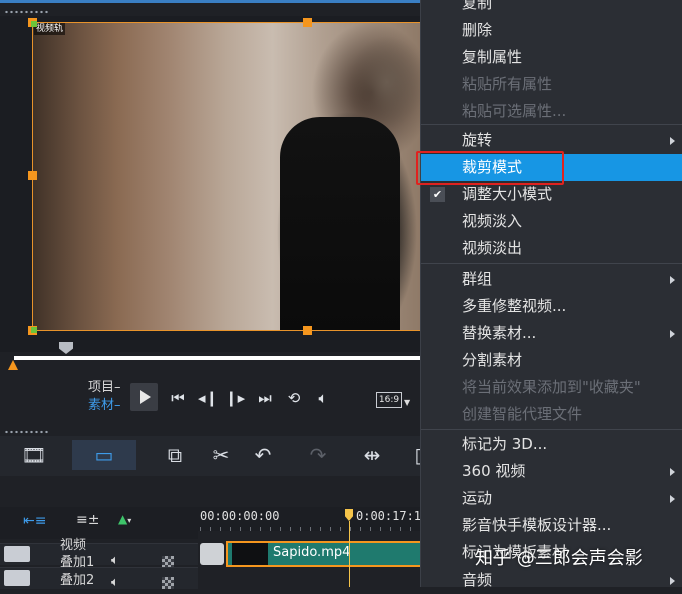  I want to click on step-back-icon: ◂❙, so click(208, 398).